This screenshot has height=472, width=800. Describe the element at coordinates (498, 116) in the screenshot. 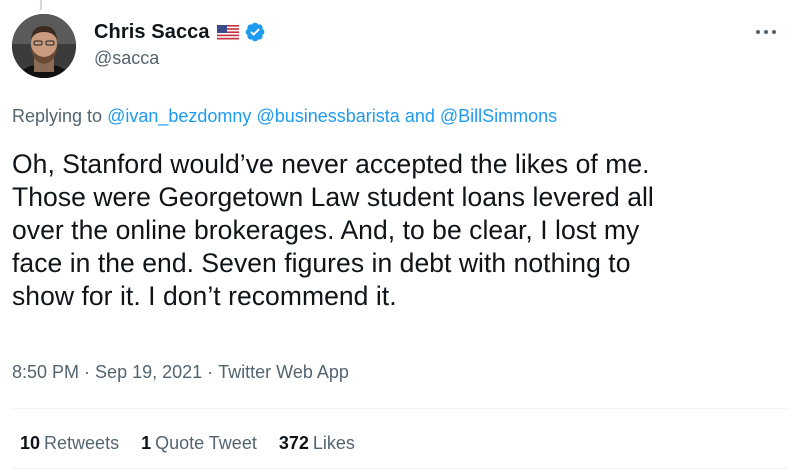

I see `mention-link-billsimmons: @BillSimmons` at that location.